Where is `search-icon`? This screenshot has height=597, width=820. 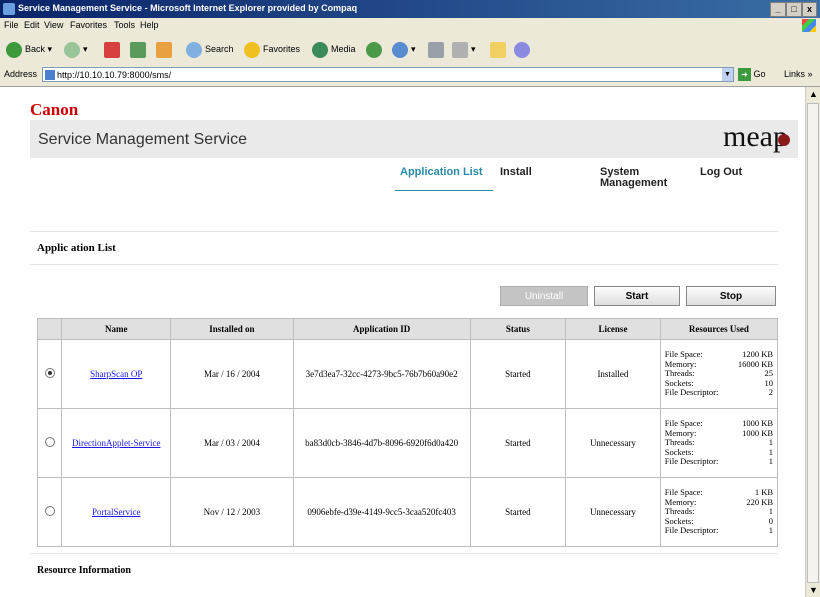 search-icon is located at coordinates (194, 49).